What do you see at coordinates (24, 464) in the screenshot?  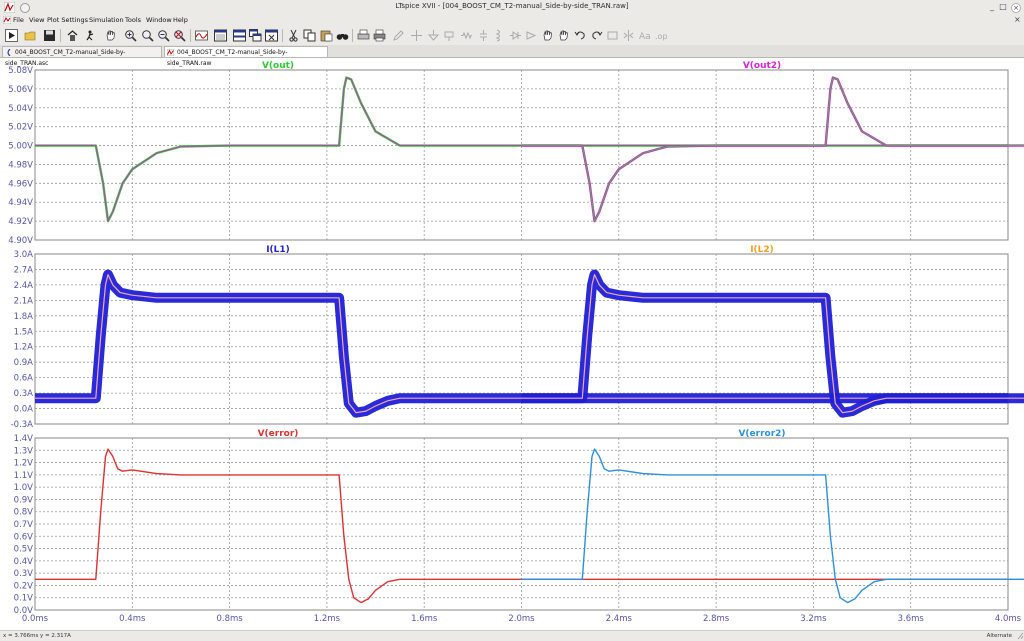 I see `y-tick-label: 1.2V` at bounding box center [24, 464].